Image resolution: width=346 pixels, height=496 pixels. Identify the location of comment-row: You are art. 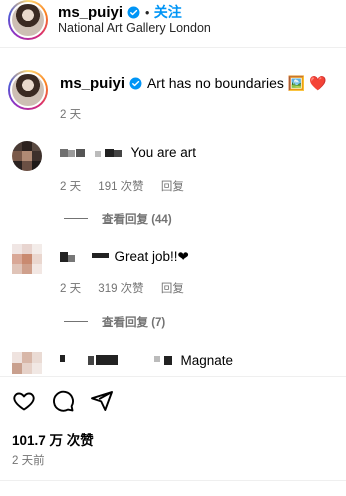
(128, 154).